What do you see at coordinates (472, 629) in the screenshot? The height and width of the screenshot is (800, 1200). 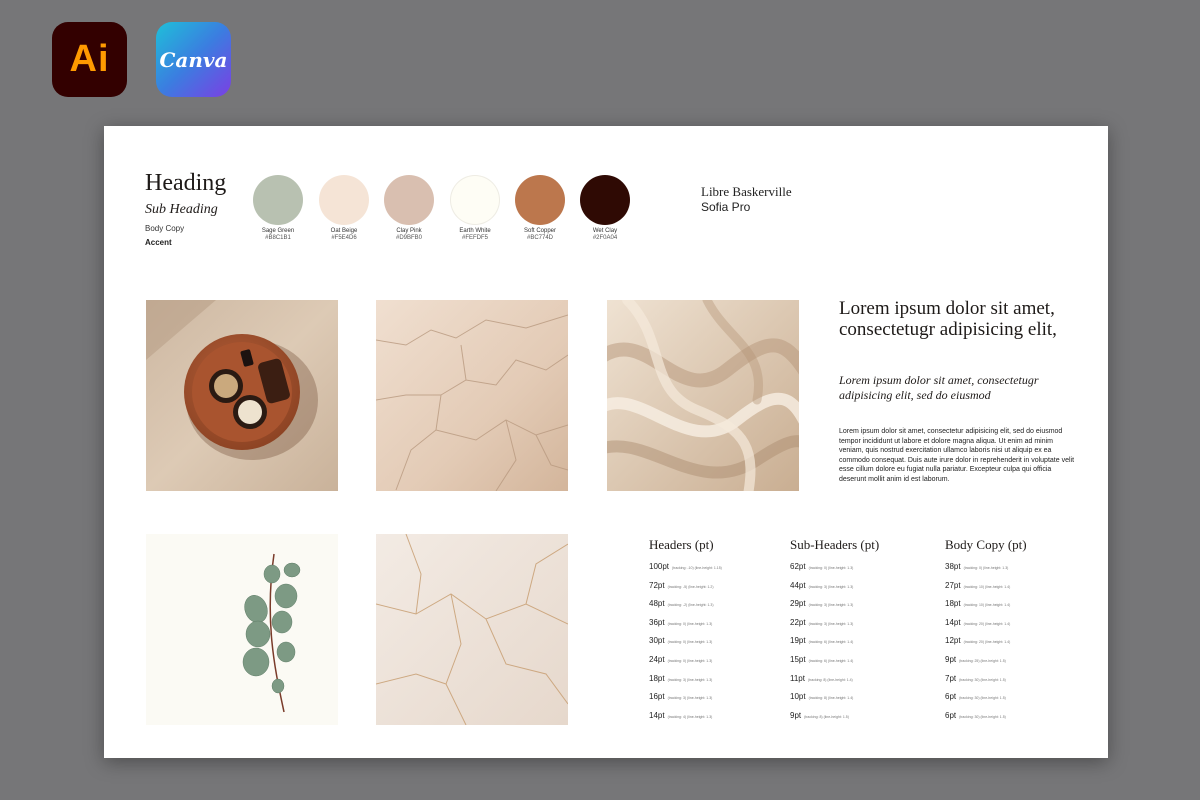 I see `photo-marble` at bounding box center [472, 629].